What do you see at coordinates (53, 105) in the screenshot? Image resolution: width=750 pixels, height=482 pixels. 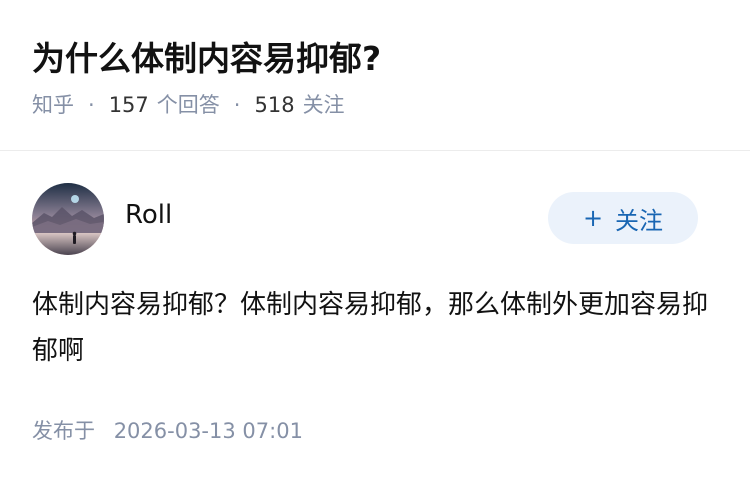 I see `source-label: 知乎` at bounding box center [53, 105].